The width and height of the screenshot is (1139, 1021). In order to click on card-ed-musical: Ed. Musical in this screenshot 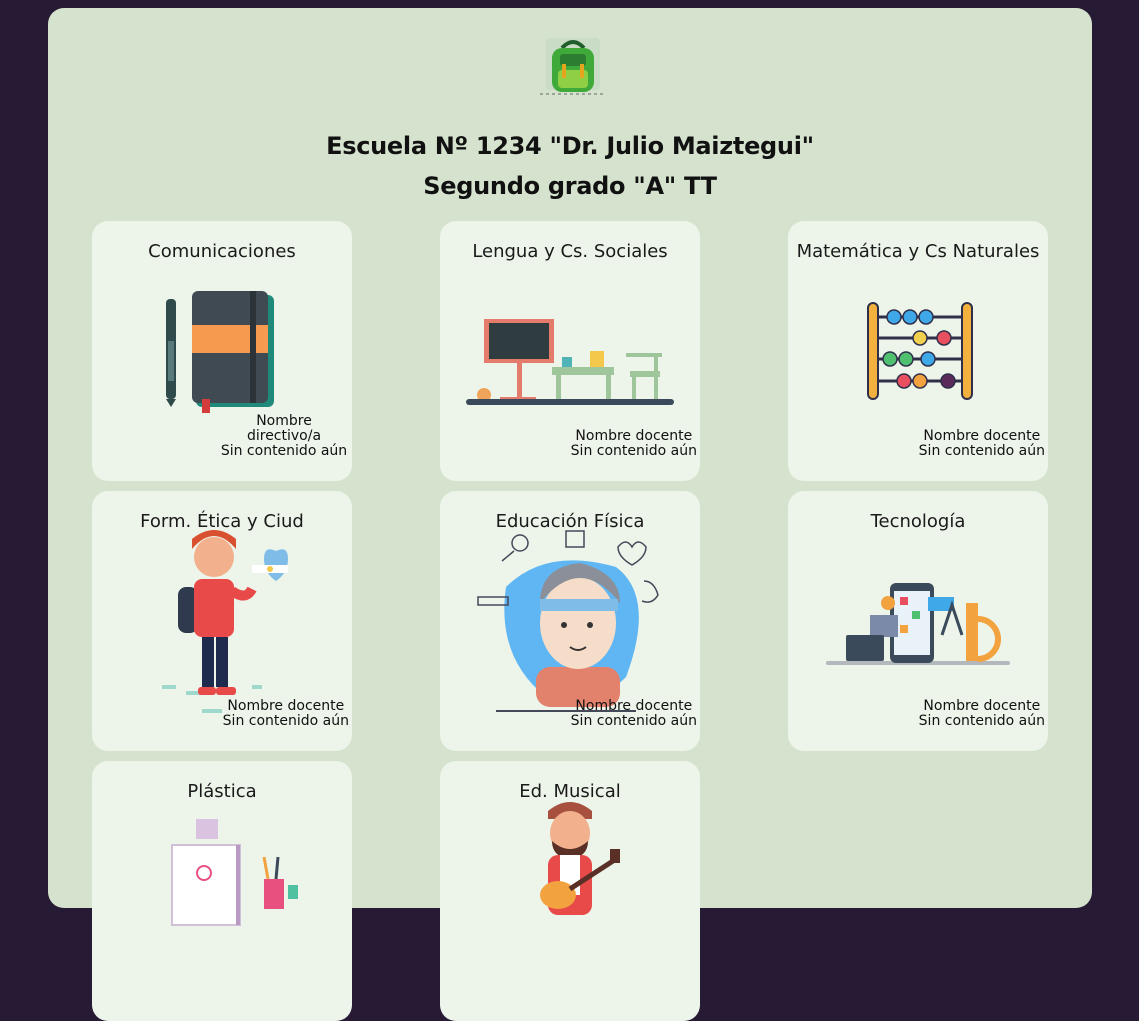, I will do `click(570, 891)`.